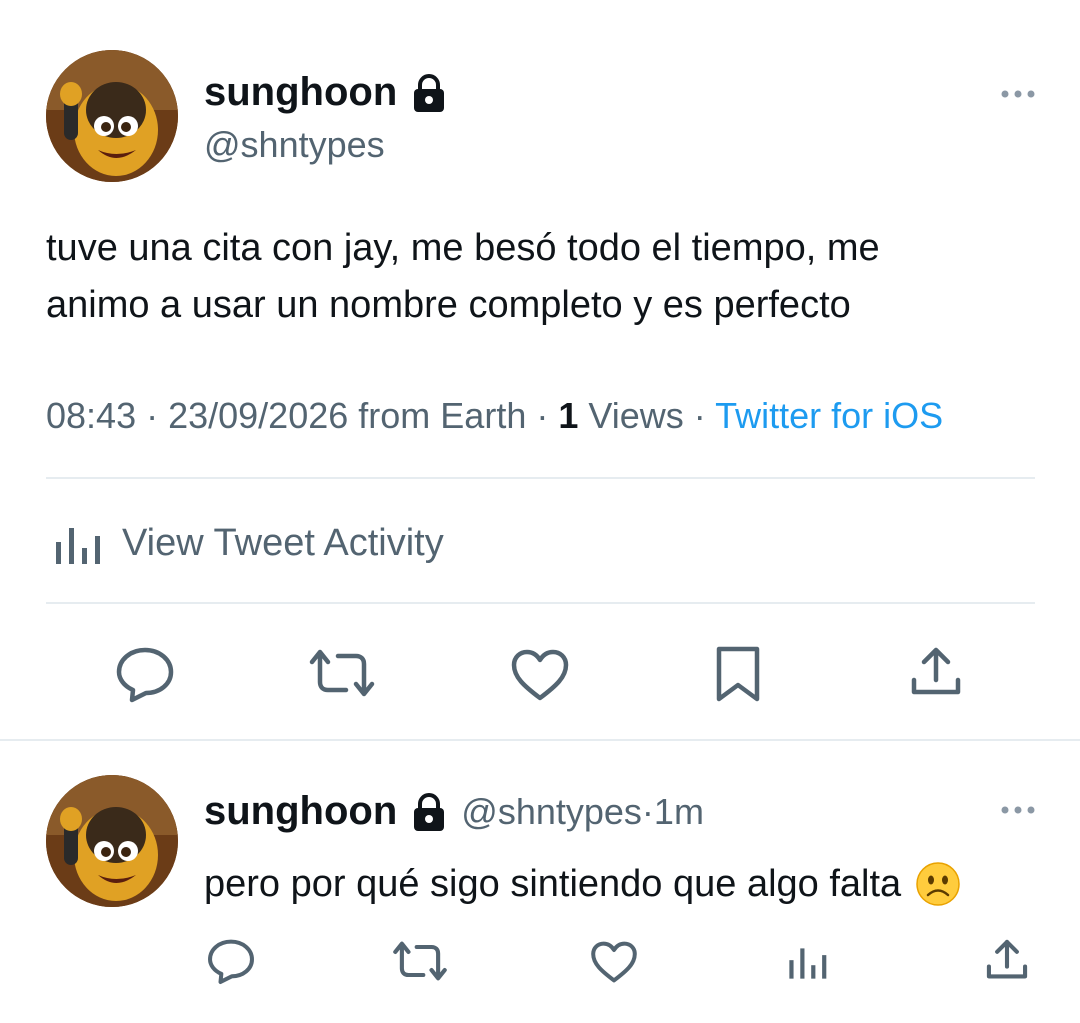 Image resolution: width=1080 pixels, height=1023 pixels. What do you see at coordinates (540, 740) in the screenshot?
I see `thread-divider` at bounding box center [540, 740].